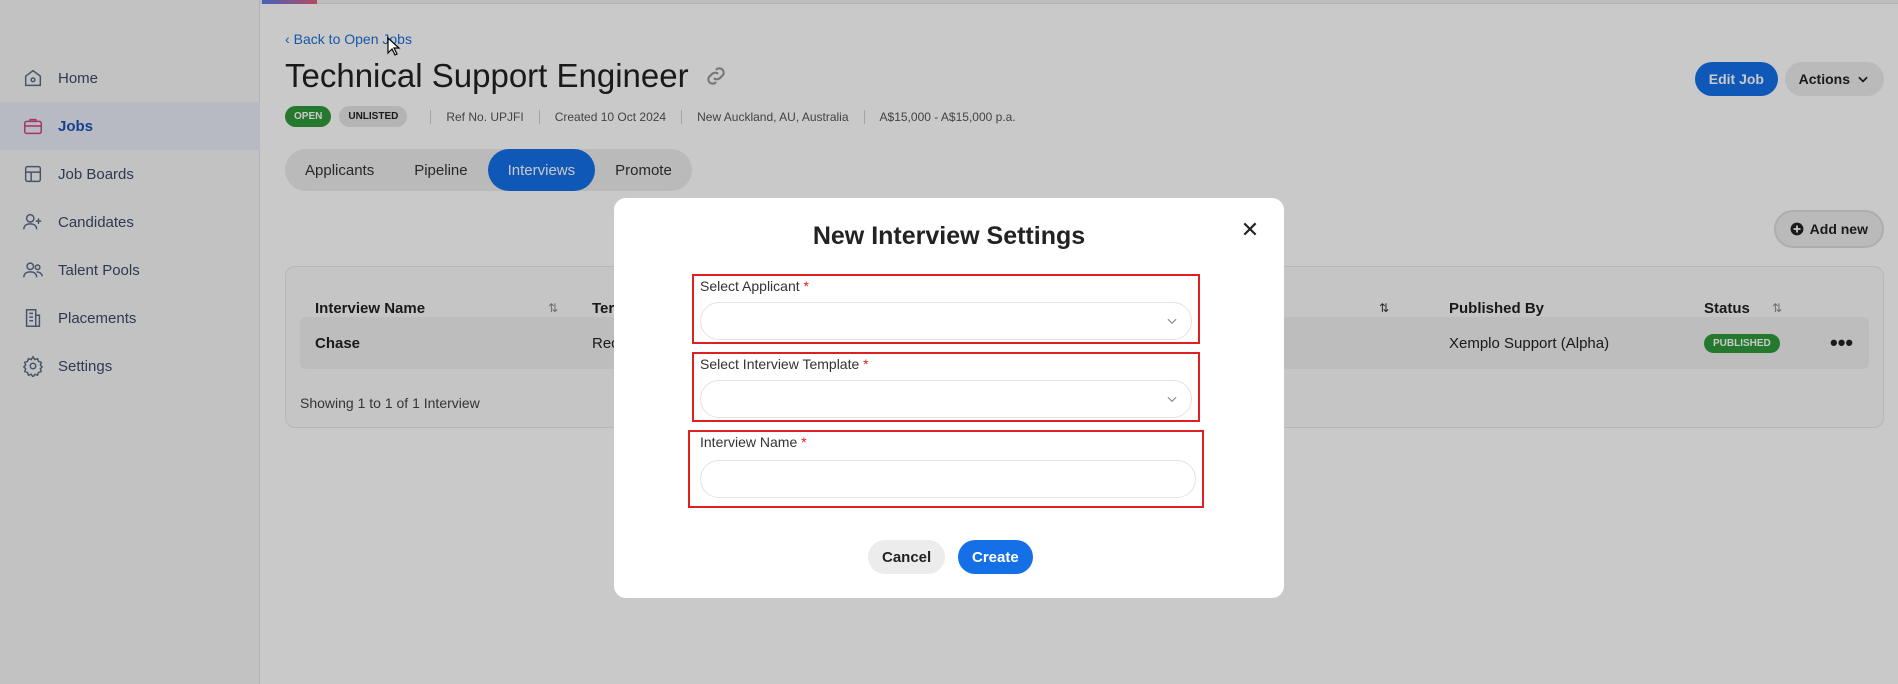 The height and width of the screenshot is (684, 1898). I want to click on applicant-field-group: Select Applicant *, so click(946, 309).